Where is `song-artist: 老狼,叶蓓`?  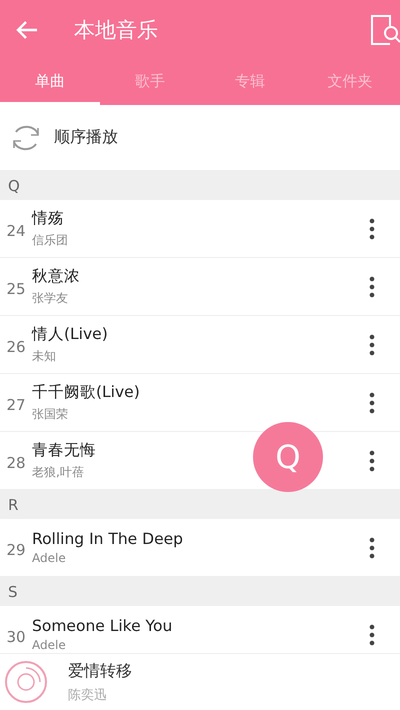 song-artist: 老狼,叶蓓 is located at coordinates (58, 472).